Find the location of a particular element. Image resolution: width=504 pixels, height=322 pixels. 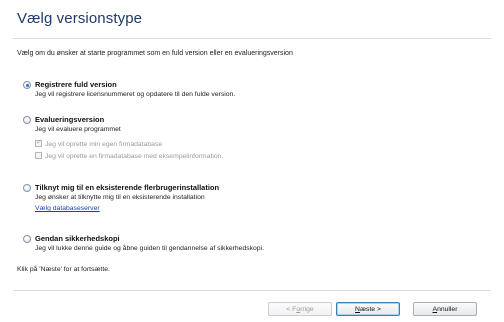

cancel-button: Annuller is located at coordinates (445, 309).